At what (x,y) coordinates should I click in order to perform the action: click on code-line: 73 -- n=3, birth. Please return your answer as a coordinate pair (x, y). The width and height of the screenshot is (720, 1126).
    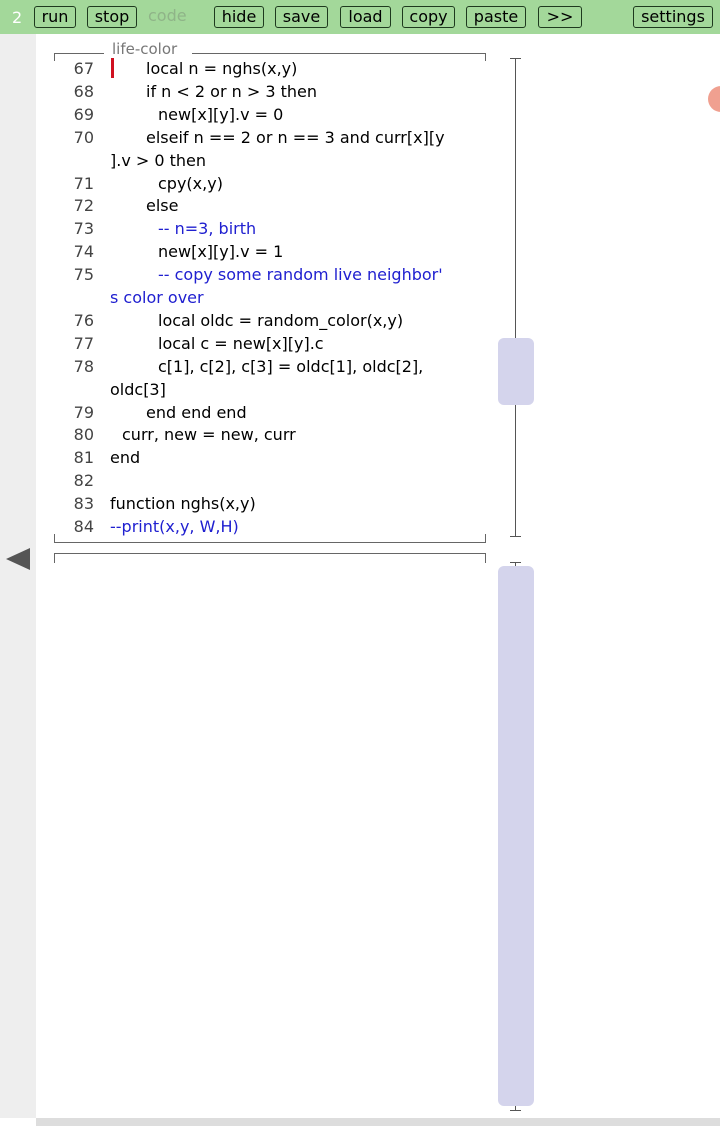
    Looking at the image, I should click on (240, 228).